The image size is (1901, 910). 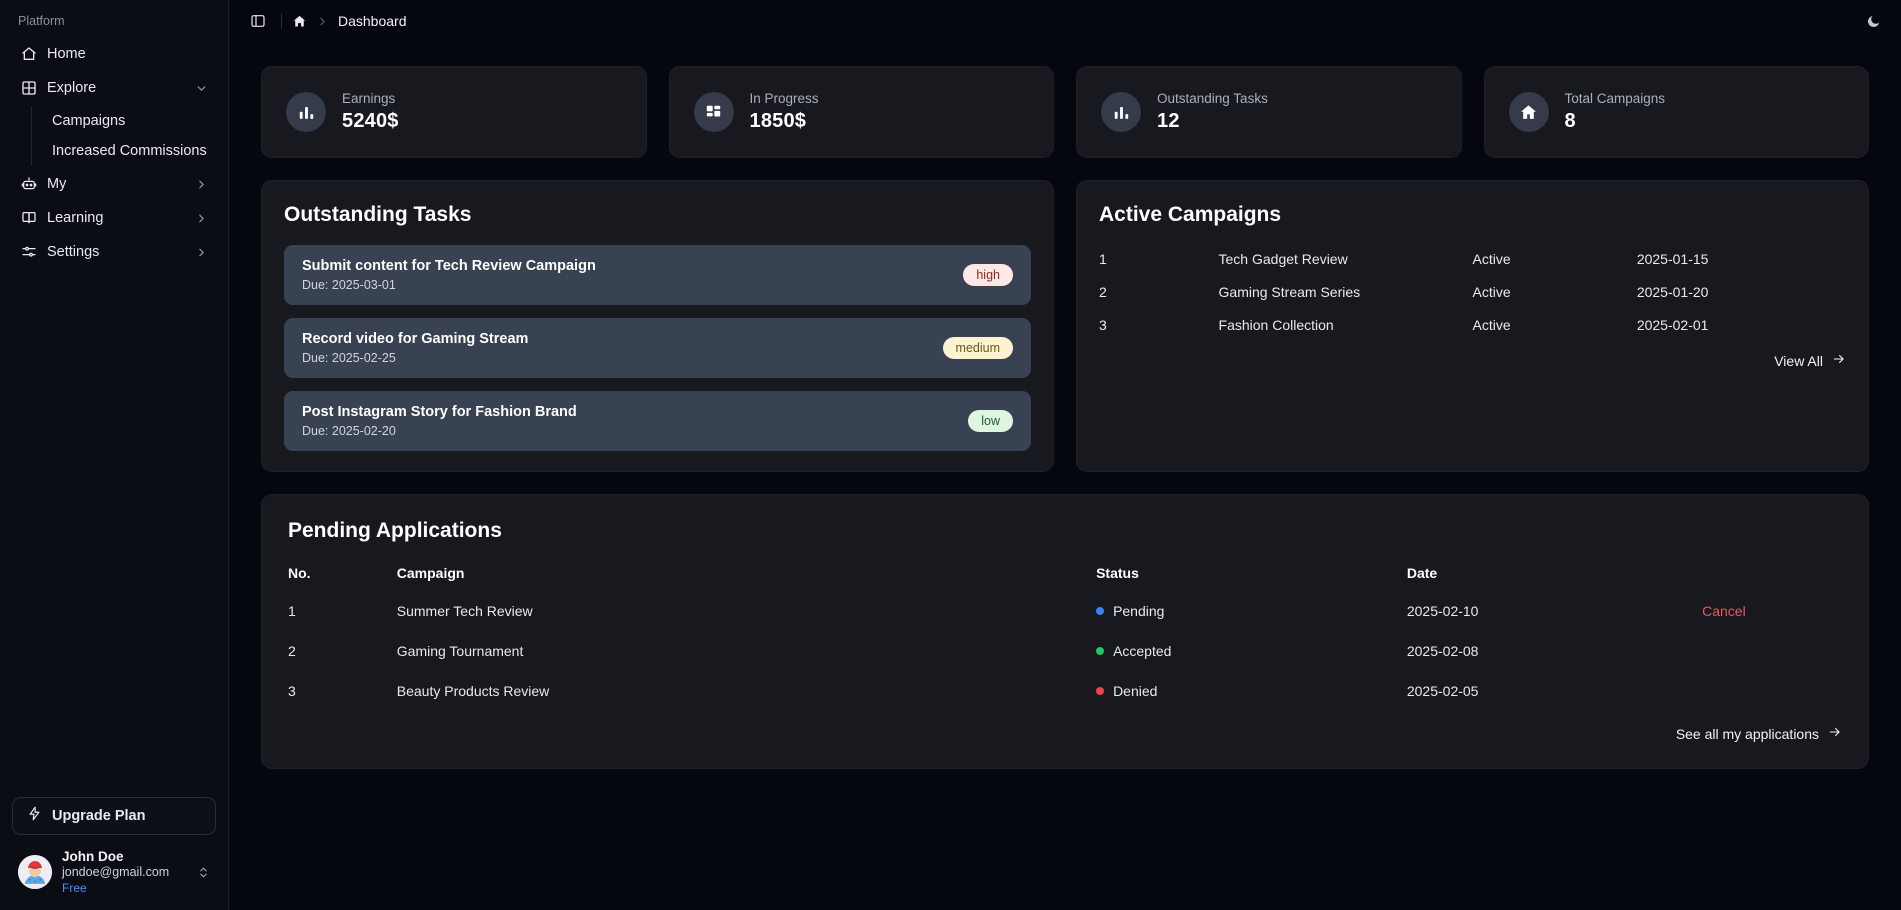 I want to click on stat-label: Outstanding Tasks, so click(x=1212, y=98).